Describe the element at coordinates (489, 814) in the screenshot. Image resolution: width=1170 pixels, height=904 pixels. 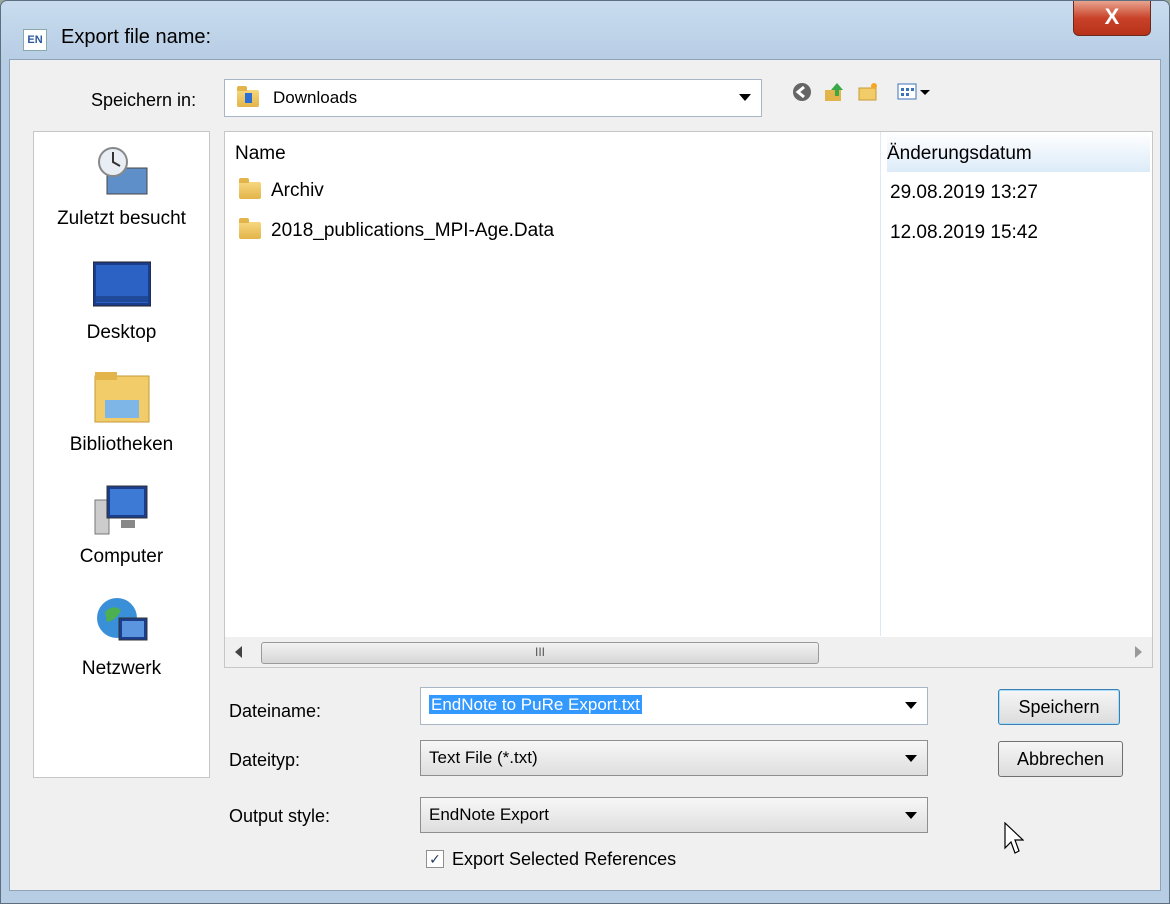
I see `output-style-value: EndNote Export` at that location.